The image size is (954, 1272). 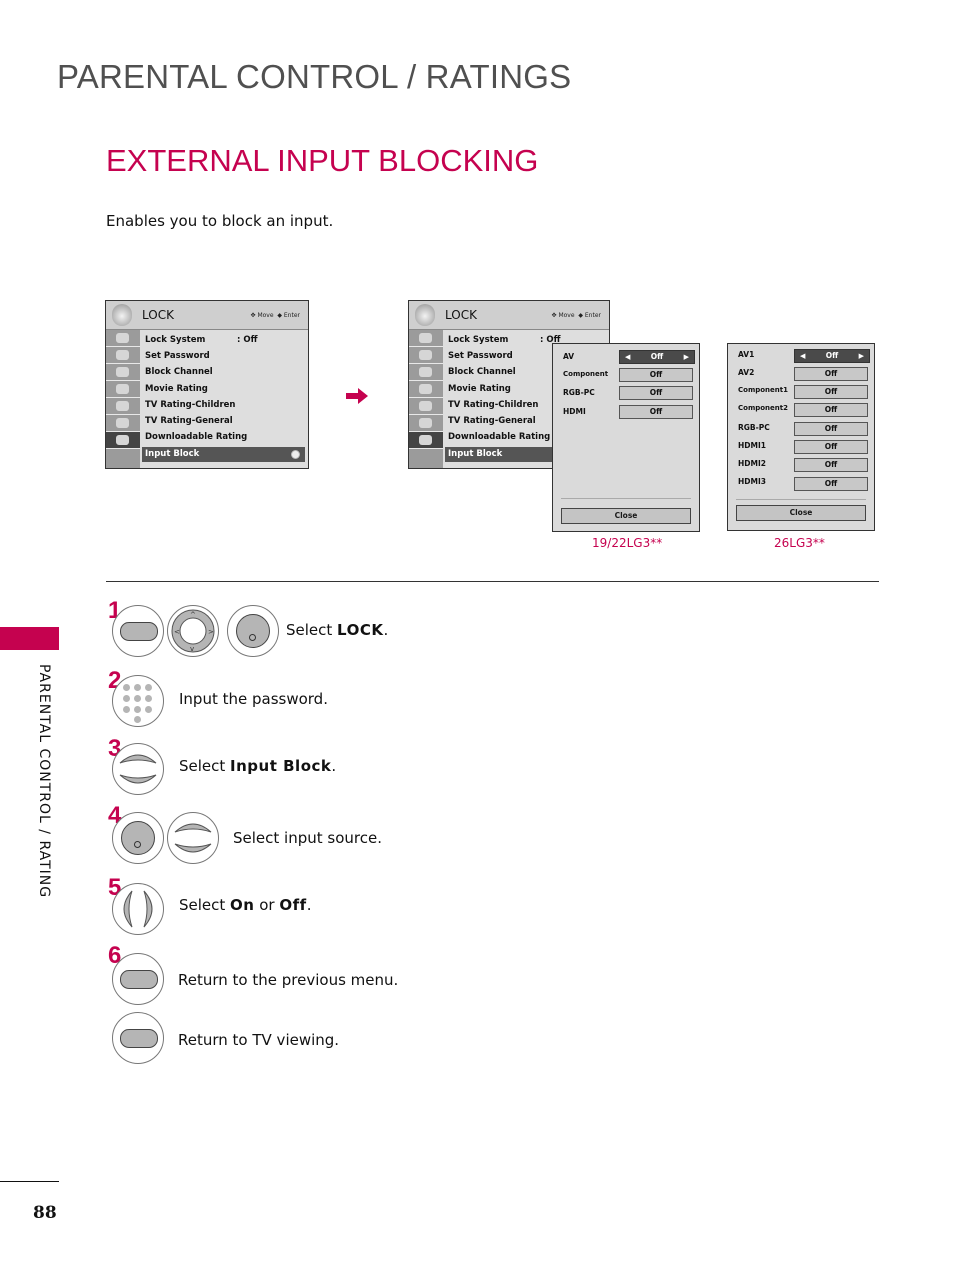 I want to click on left-right-button-ring, so click(x=138, y=909).